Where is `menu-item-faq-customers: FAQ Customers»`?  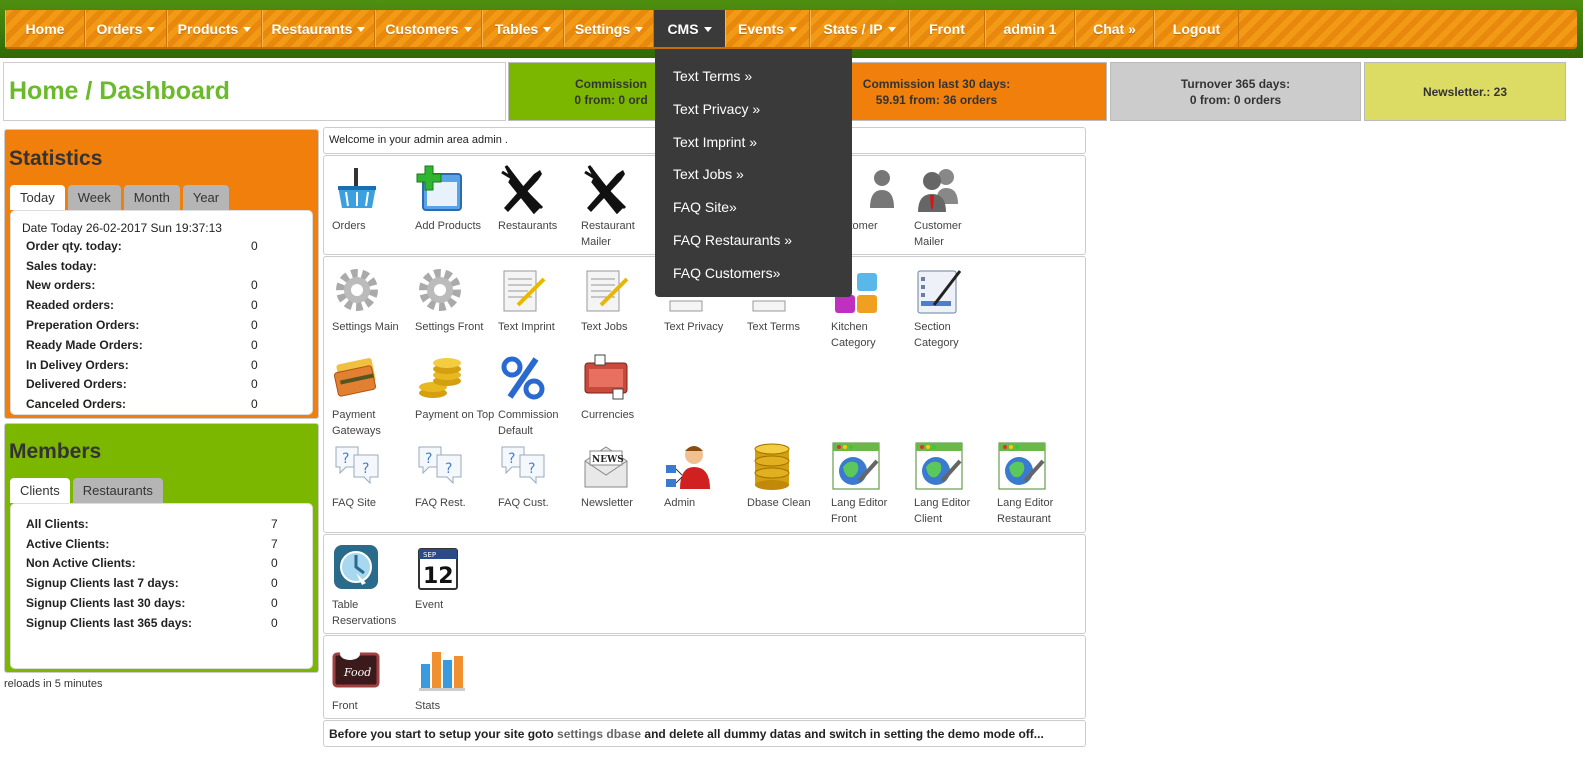 menu-item-faq-customers: FAQ Customers» is located at coordinates (726, 273).